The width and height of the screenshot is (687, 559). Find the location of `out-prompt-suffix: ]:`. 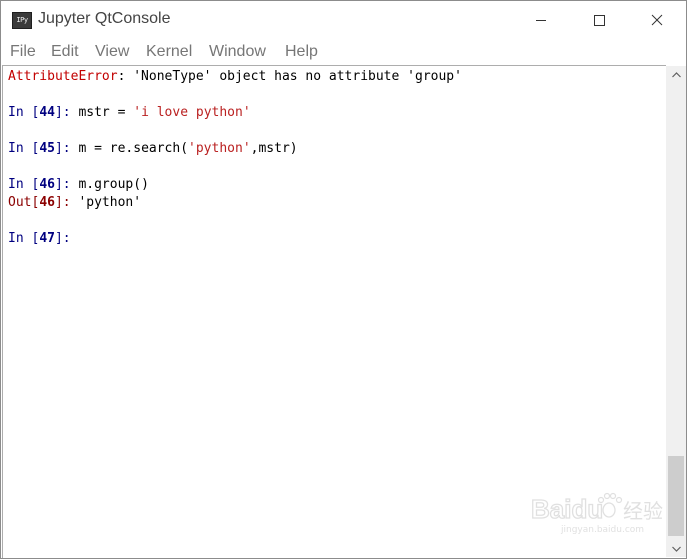

out-prompt-suffix: ]: is located at coordinates (66, 202).